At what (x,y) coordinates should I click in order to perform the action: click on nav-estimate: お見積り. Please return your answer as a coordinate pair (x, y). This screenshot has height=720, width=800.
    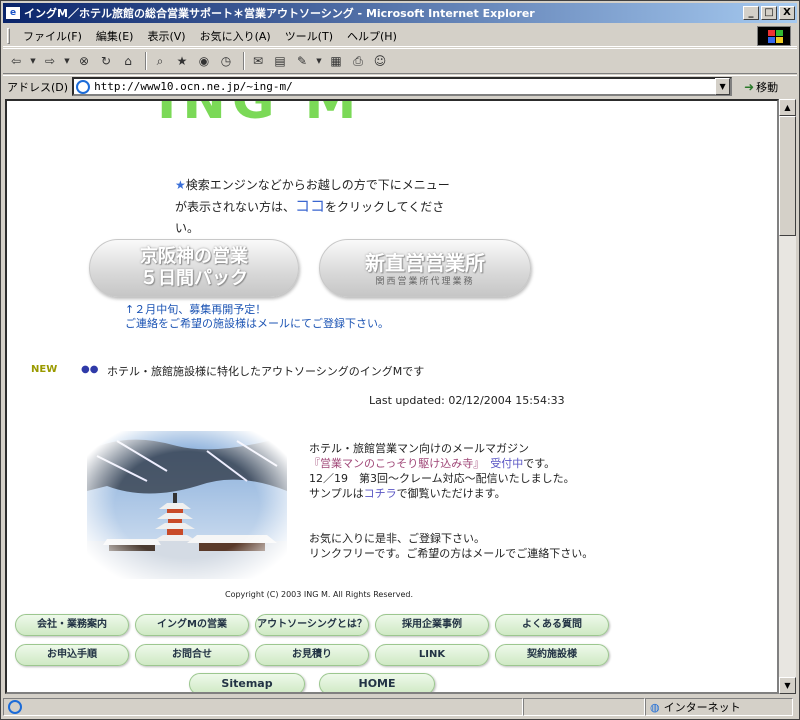
    Looking at the image, I should click on (312, 655).